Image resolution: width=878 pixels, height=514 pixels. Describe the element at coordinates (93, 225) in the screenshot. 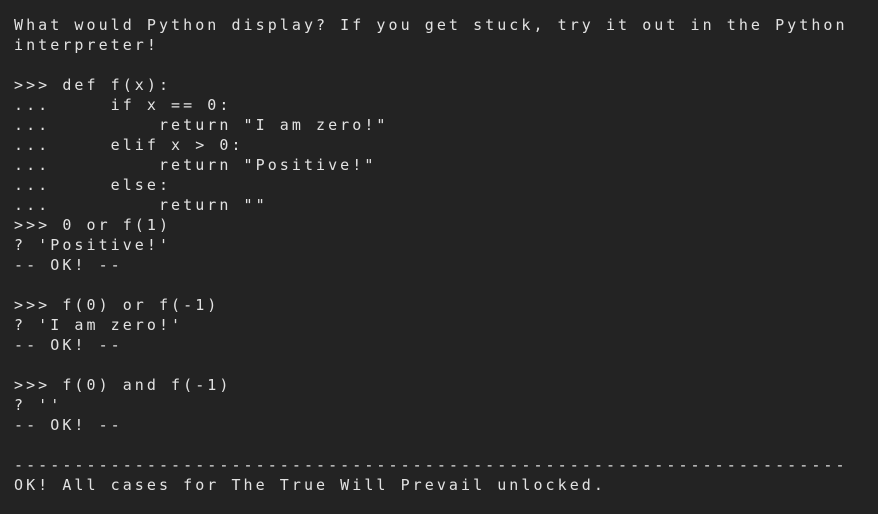

I see `case-1-expression: >>> 0 or f(1)` at that location.